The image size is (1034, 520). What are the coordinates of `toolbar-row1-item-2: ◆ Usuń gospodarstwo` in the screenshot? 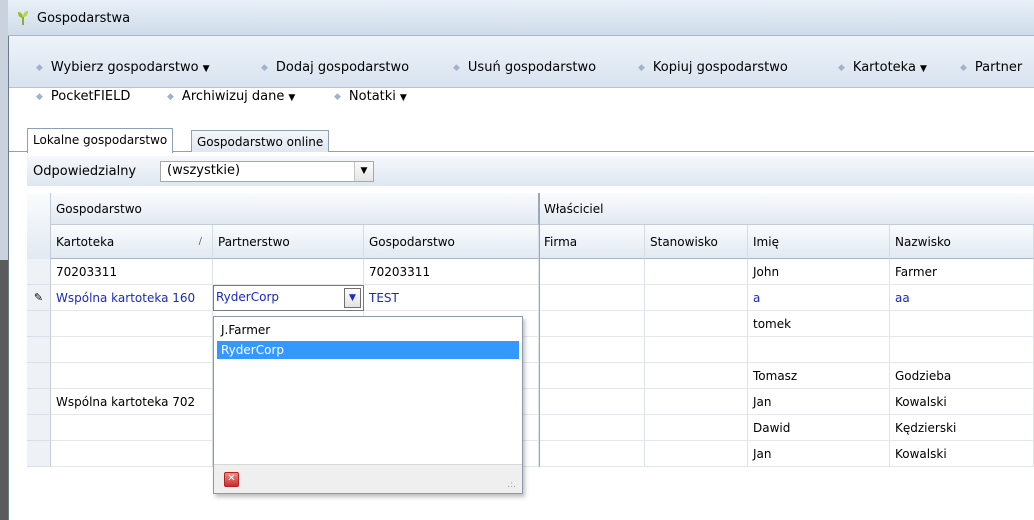 It's located at (524, 68).